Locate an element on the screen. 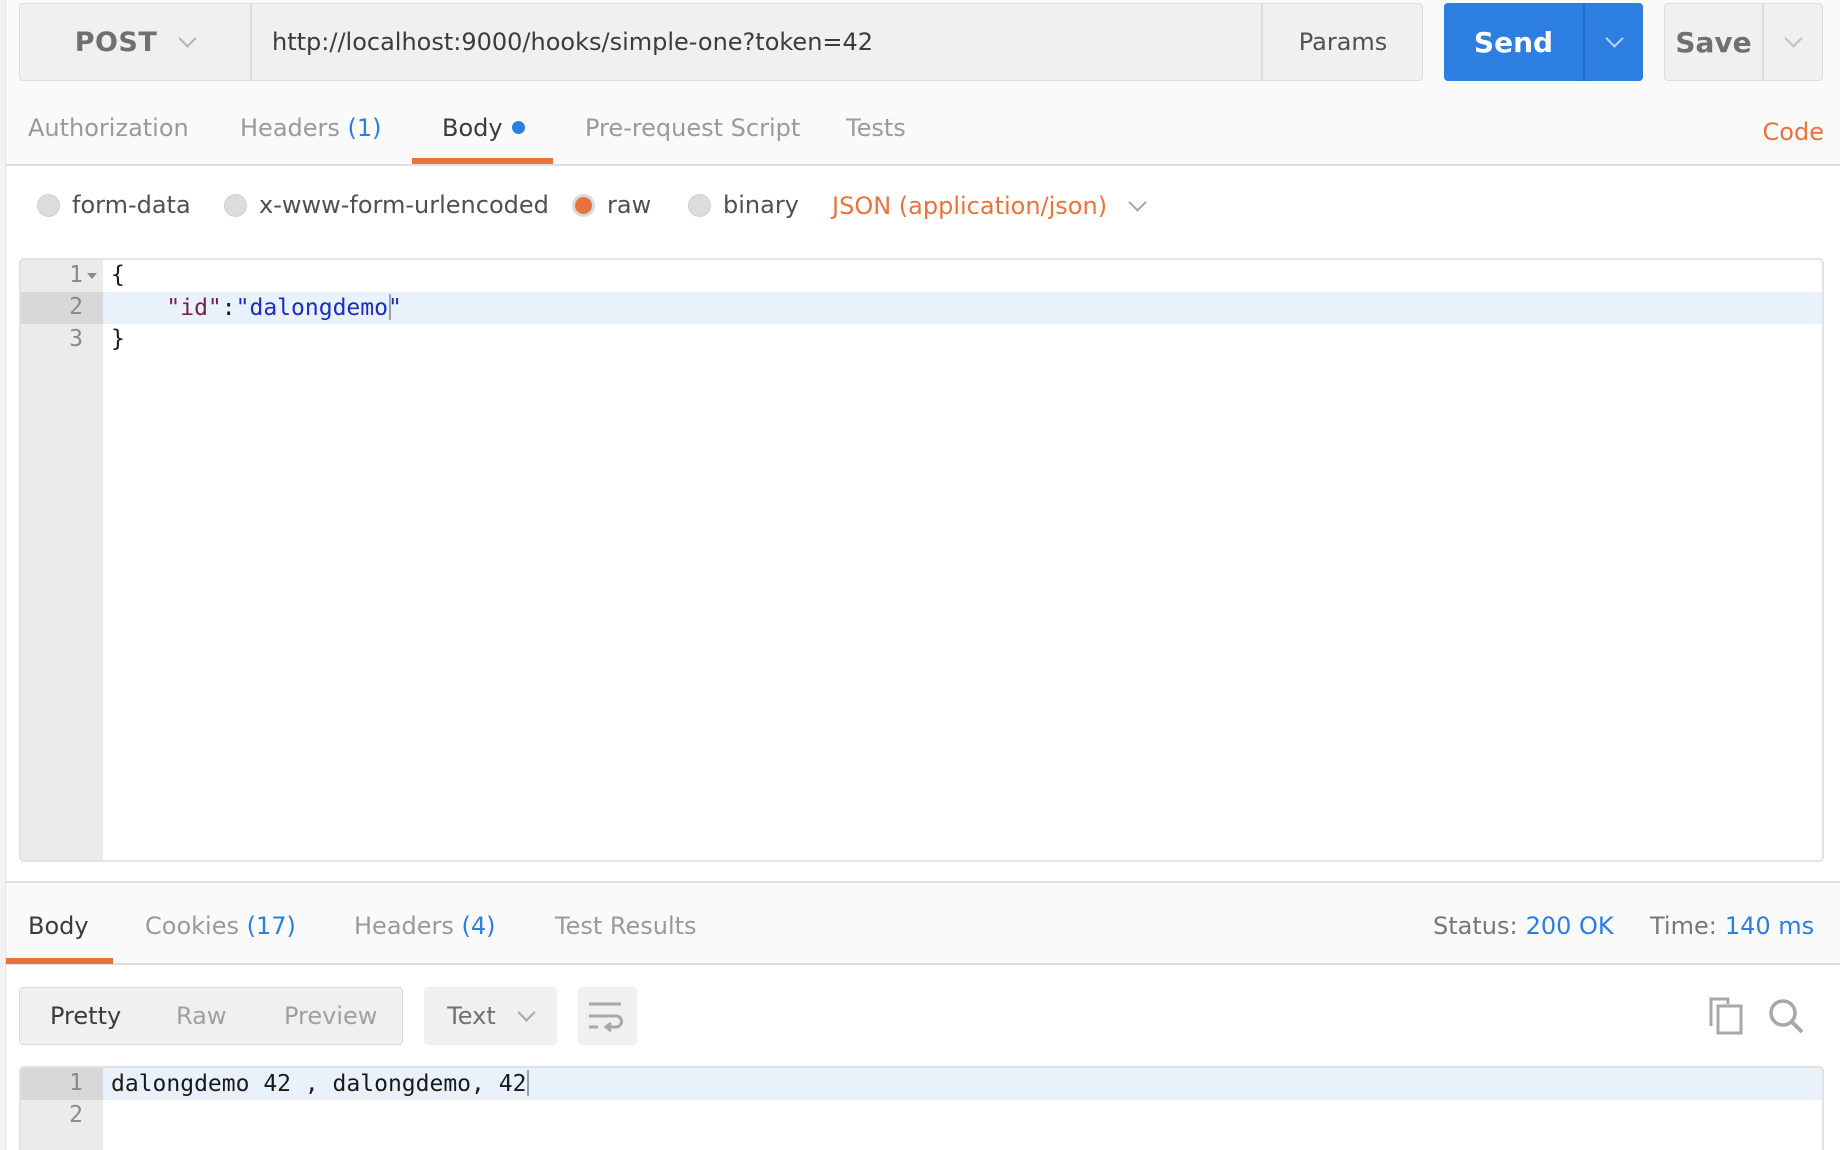 This screenshot has width=1840, height=1150. view-preview-button: Preview is located at coordinates (330, 1016).